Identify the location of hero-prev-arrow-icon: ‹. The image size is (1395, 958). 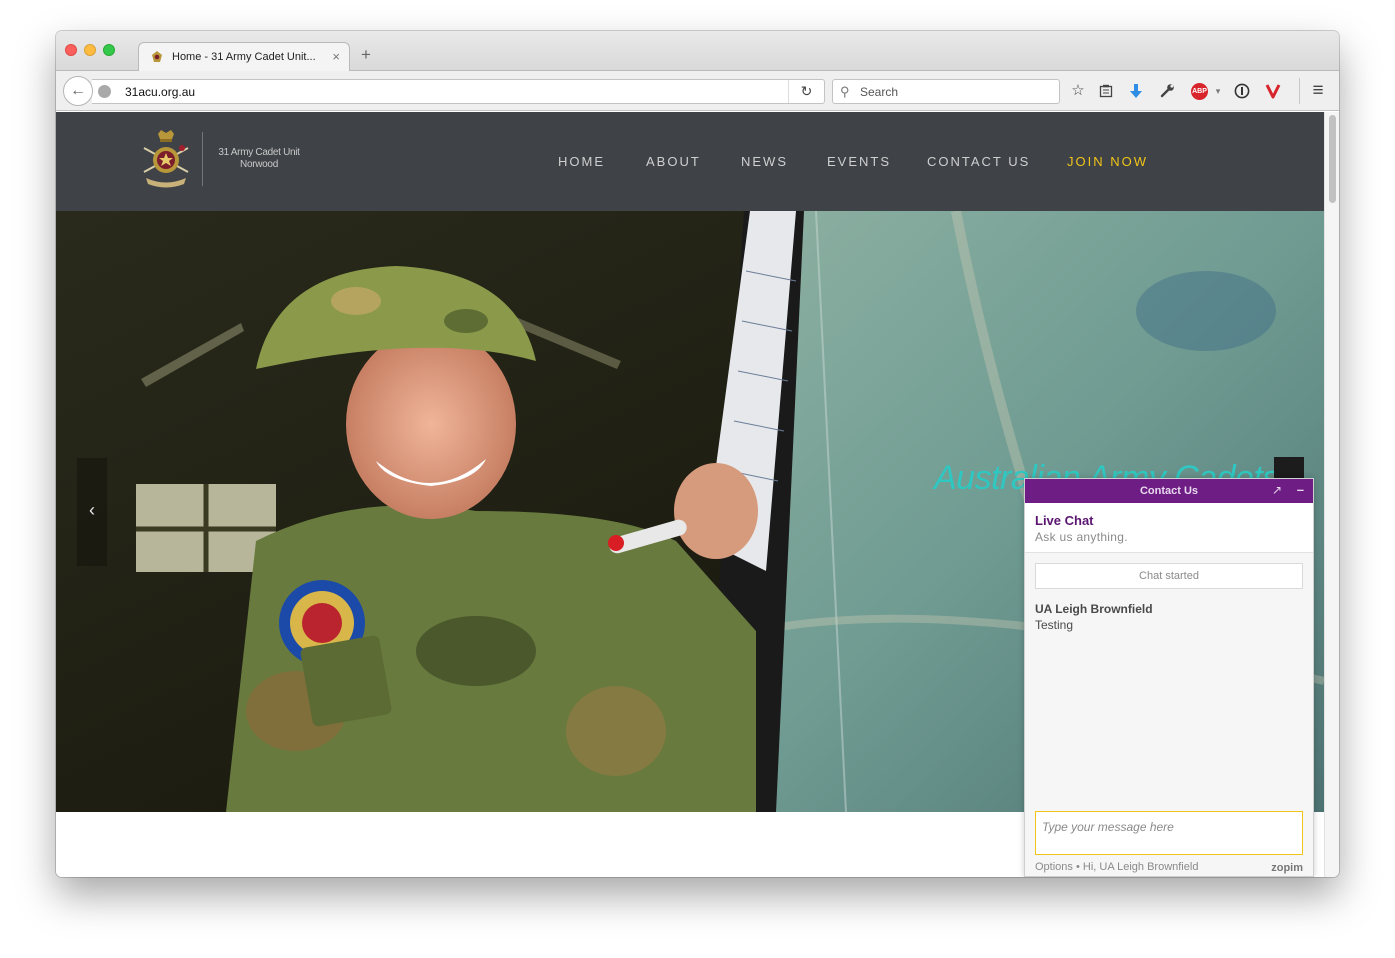
(92, 512).